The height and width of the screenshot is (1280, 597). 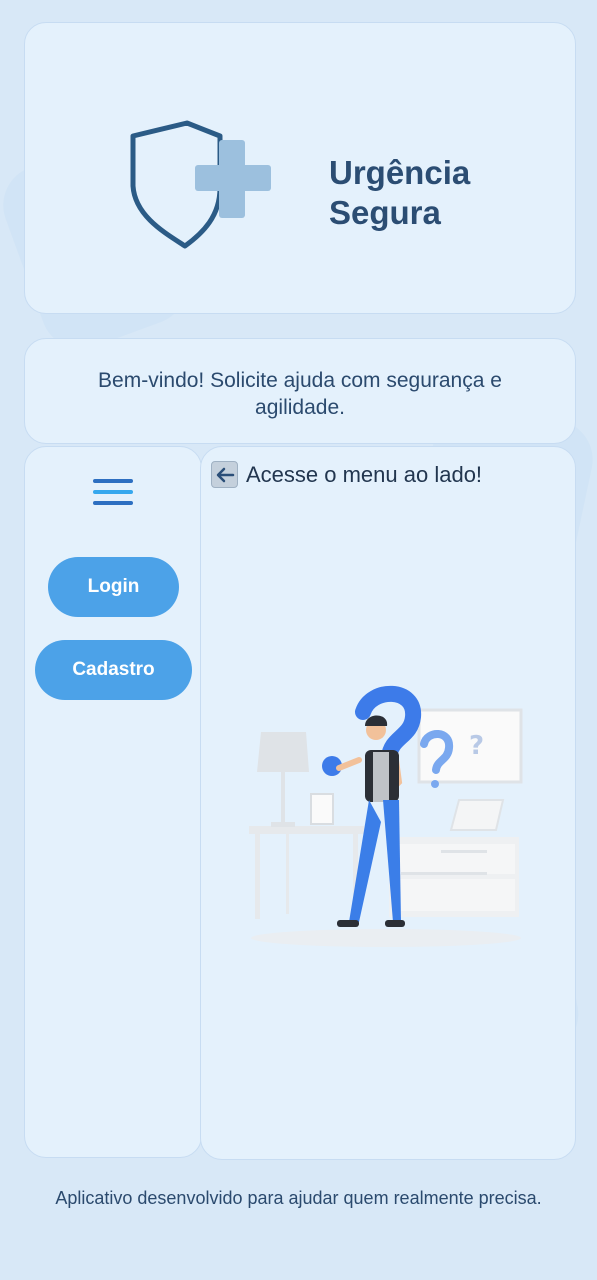 What do you see at coordinates (400, 192) in the screenshot?
I see `app-title: Urgência Segura` at bounding box center [400, 192].